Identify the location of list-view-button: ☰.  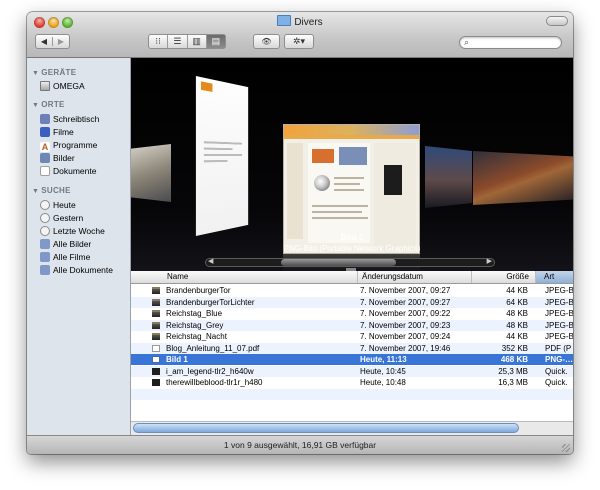
(176, 41).